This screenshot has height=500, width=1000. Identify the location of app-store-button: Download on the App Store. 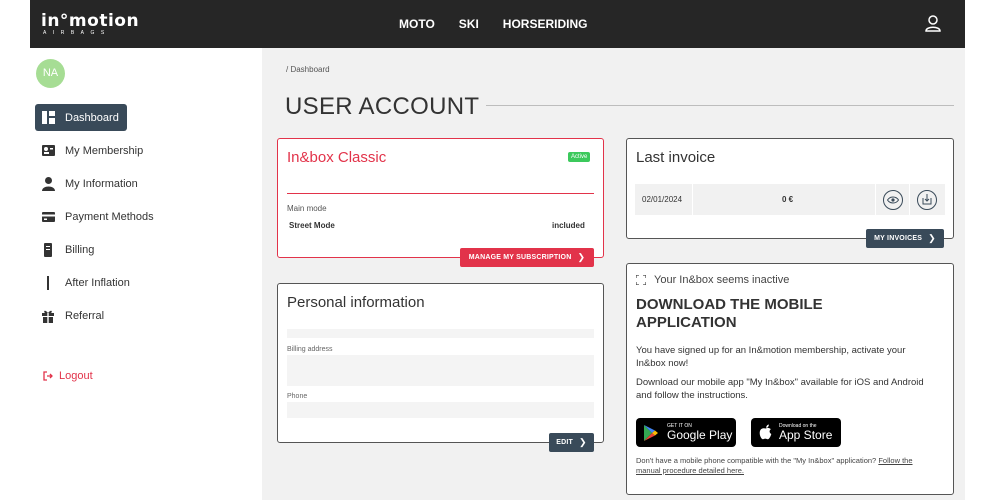
(796, 432).